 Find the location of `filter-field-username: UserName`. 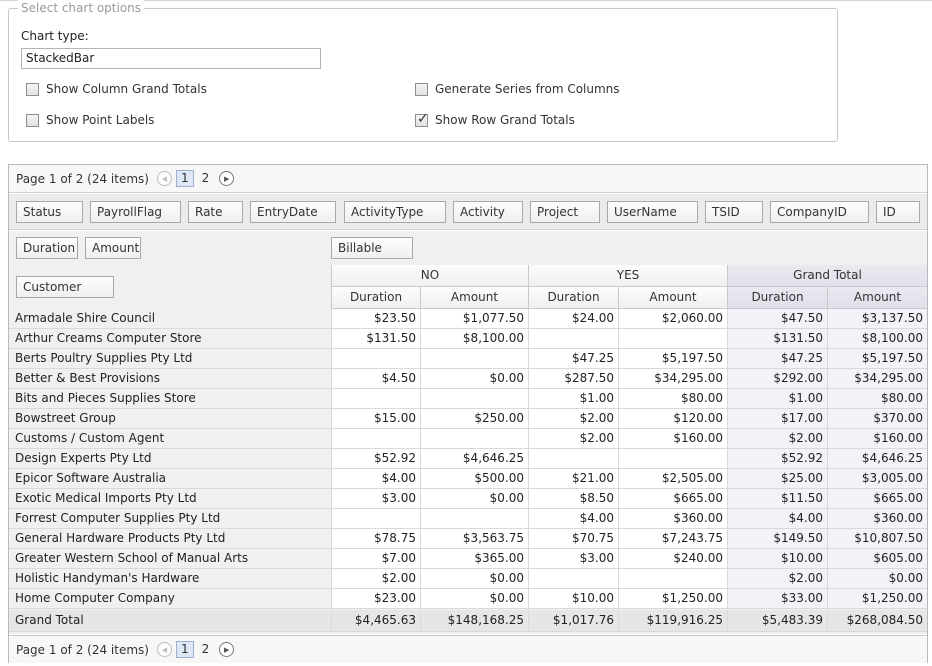

filter-field-username: UserName is located at coordinates (652, 212).